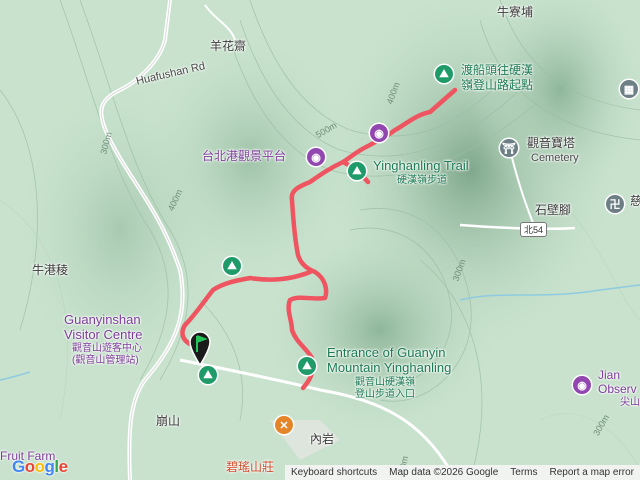  Describe the element at coordinates (523, 472) in the screenshot. I see `terms-link: Terms` at that location.